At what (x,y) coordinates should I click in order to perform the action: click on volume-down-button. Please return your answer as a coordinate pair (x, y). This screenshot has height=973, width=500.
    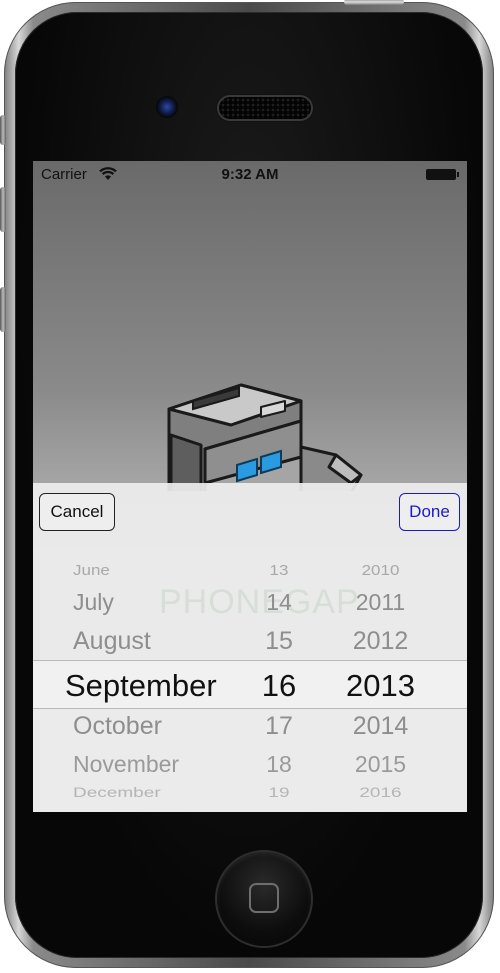
    Looking at the image, I should click on (3, 309).